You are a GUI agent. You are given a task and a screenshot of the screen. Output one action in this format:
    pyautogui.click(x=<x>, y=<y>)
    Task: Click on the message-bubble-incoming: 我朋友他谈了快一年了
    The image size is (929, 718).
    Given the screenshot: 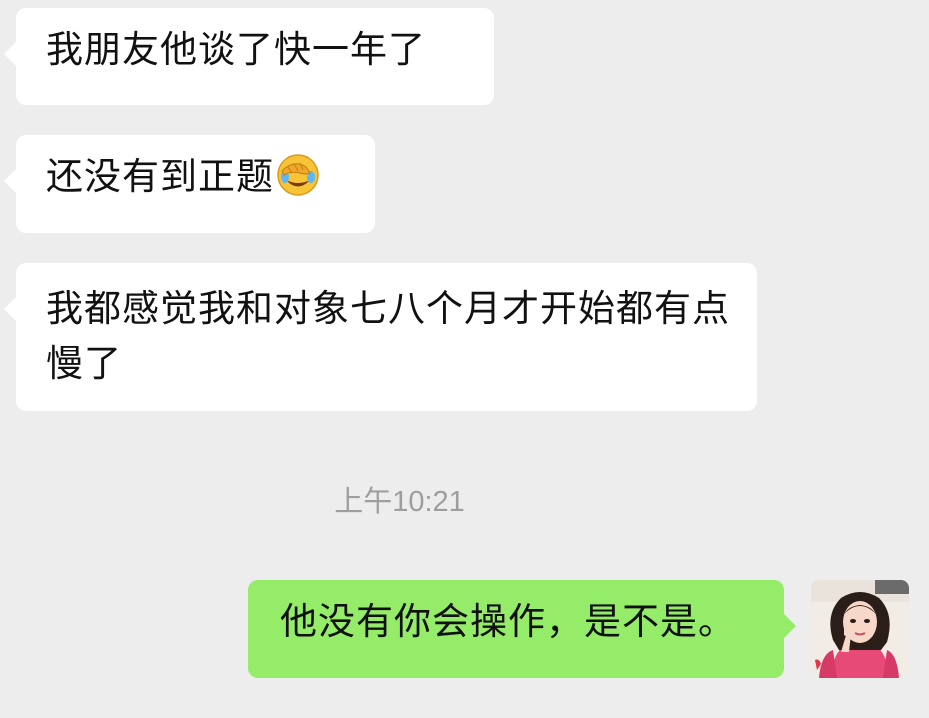 What is the action you would take?
    pyautogui.click(x=249, y=56)
    